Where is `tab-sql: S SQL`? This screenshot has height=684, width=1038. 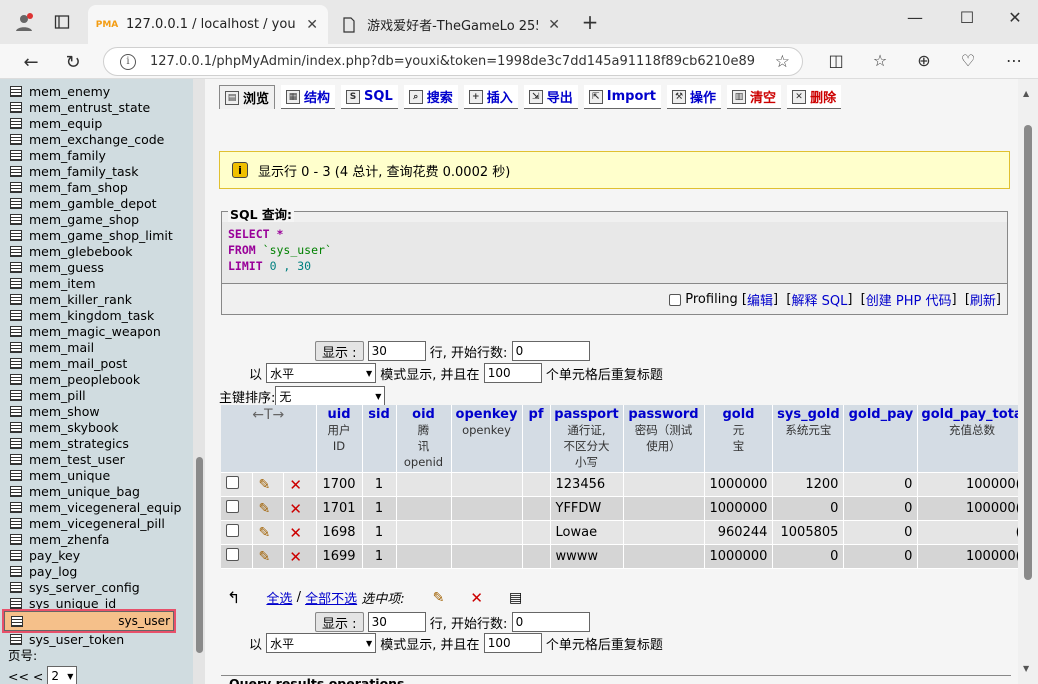 tab-sql: S SQL is located at coordinates (369, 97).